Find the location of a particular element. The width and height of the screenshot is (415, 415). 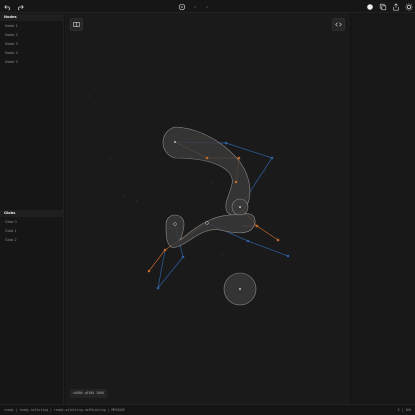

book-icon is located at coordinates (76, 24).